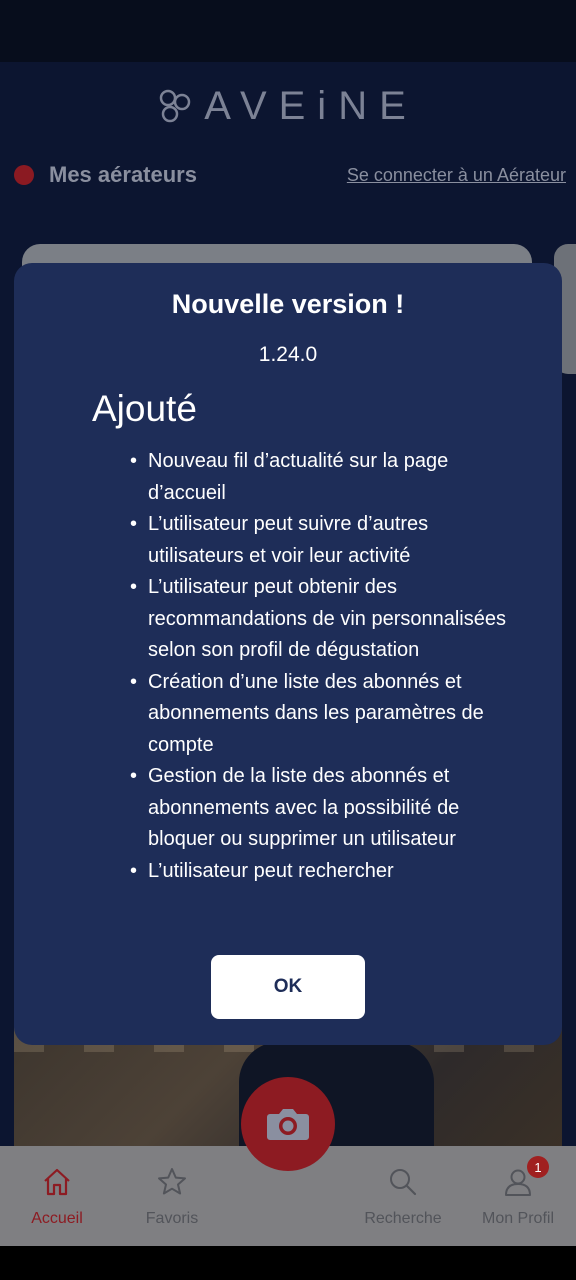 This screenshot has height=1280, width=576. I want to click on connect-aerator-link: Se connecter à un Aérateur, so click(456, 175).